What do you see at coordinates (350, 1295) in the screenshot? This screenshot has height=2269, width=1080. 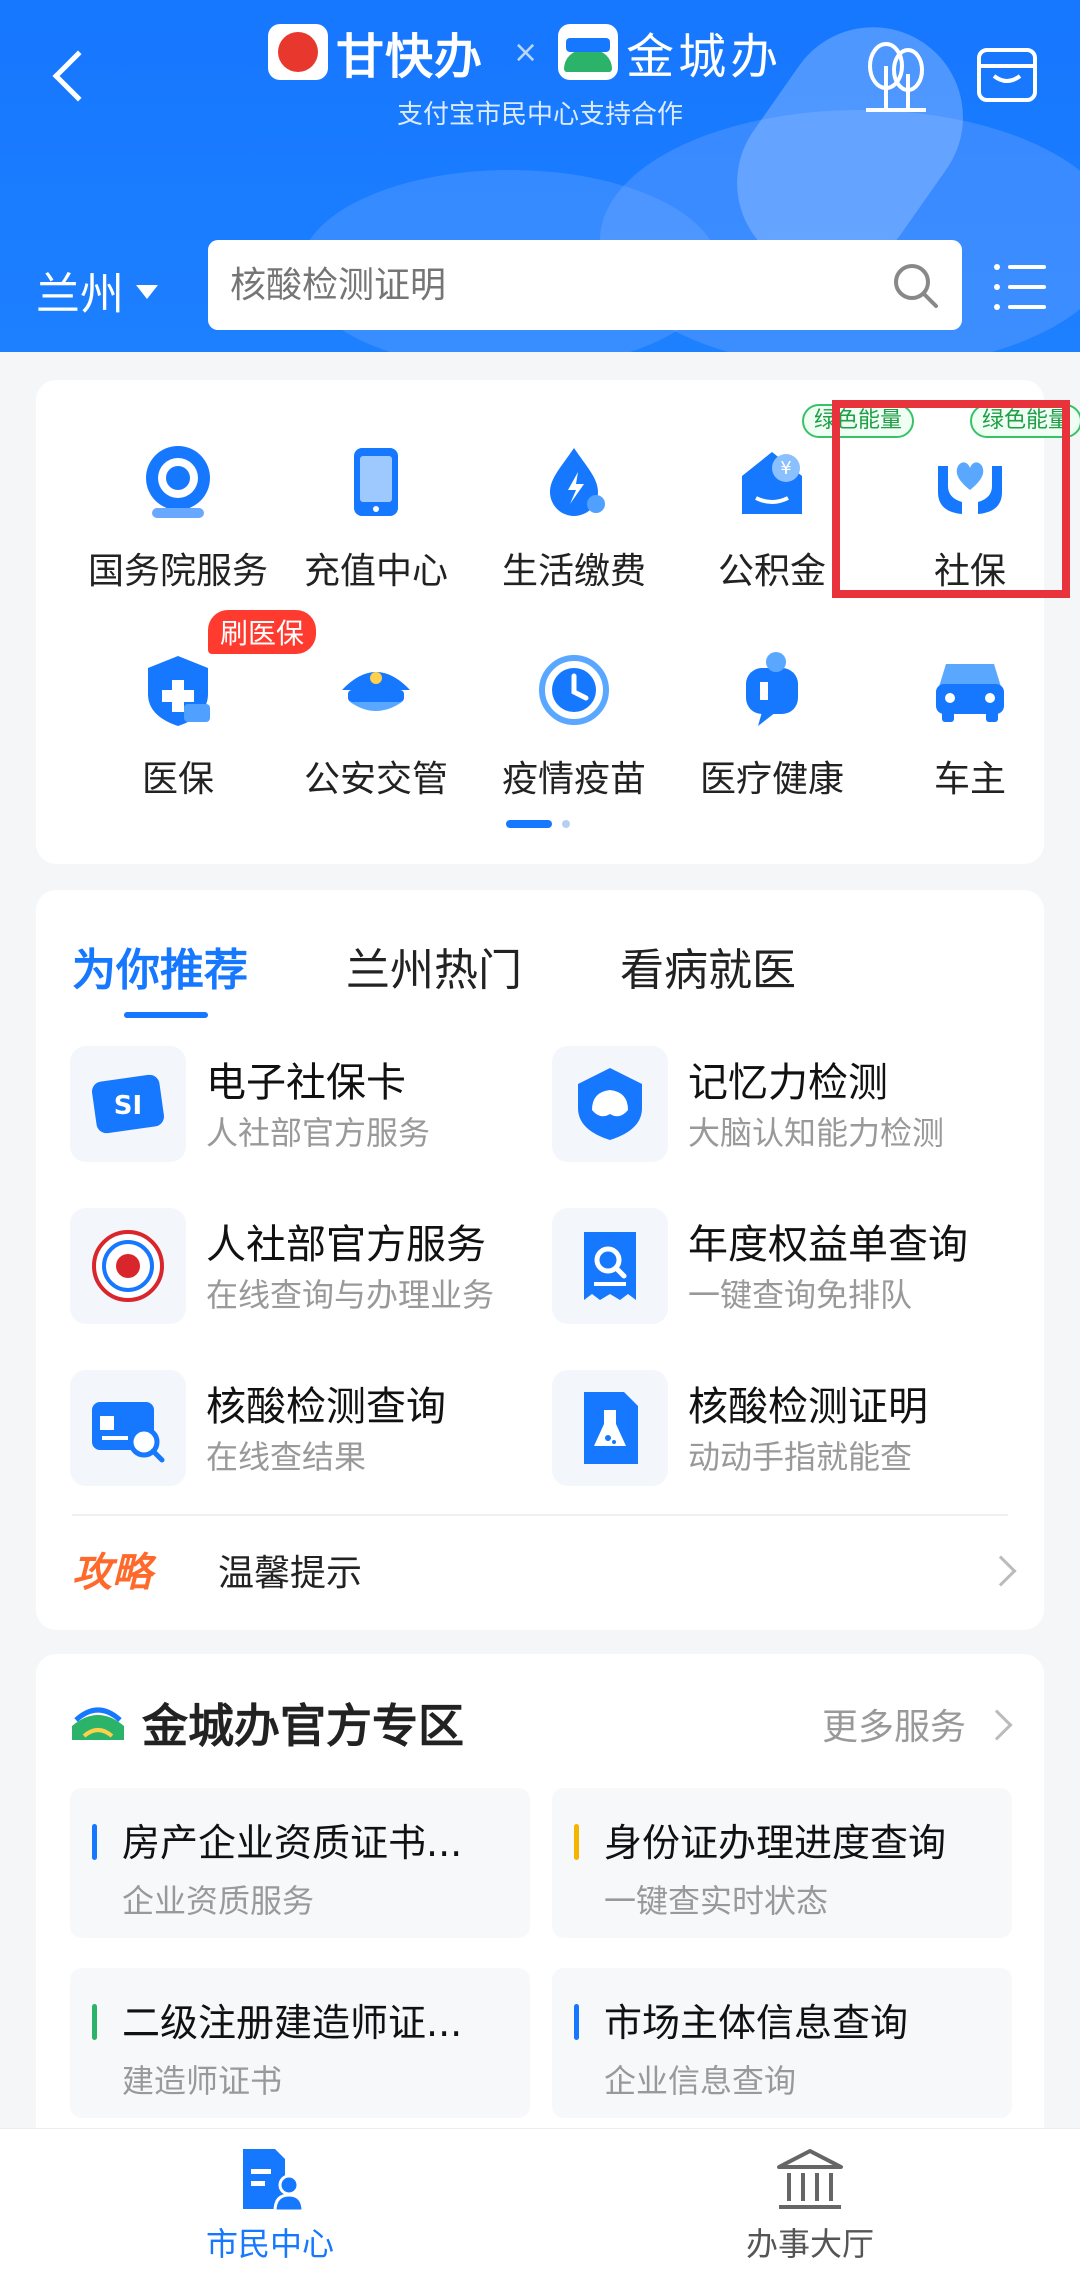 I see `rec-subtitle: 在线查询与办理业务` at bounding box center [350, 1295].